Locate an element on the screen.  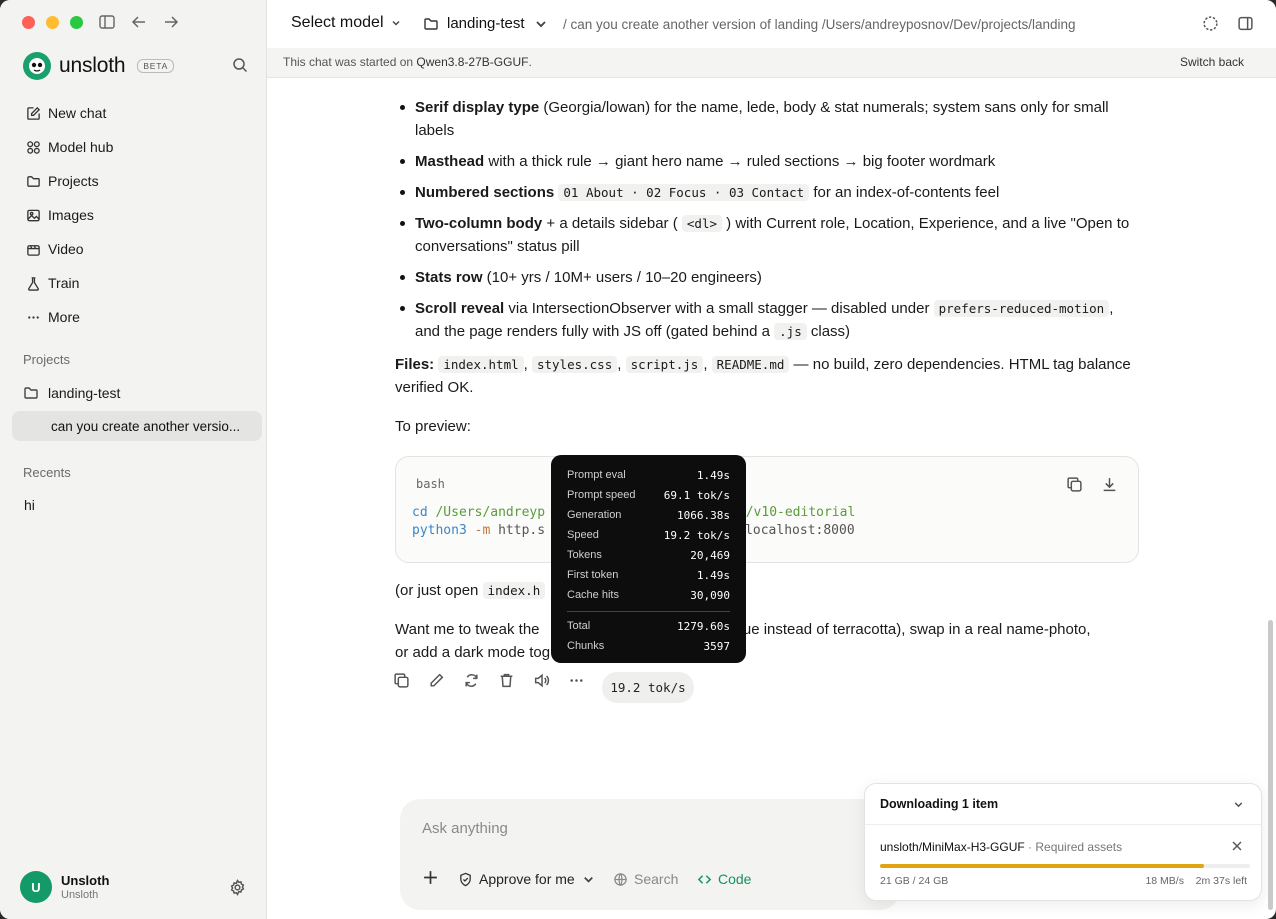
video-icon is located at coordinates (33, 250).